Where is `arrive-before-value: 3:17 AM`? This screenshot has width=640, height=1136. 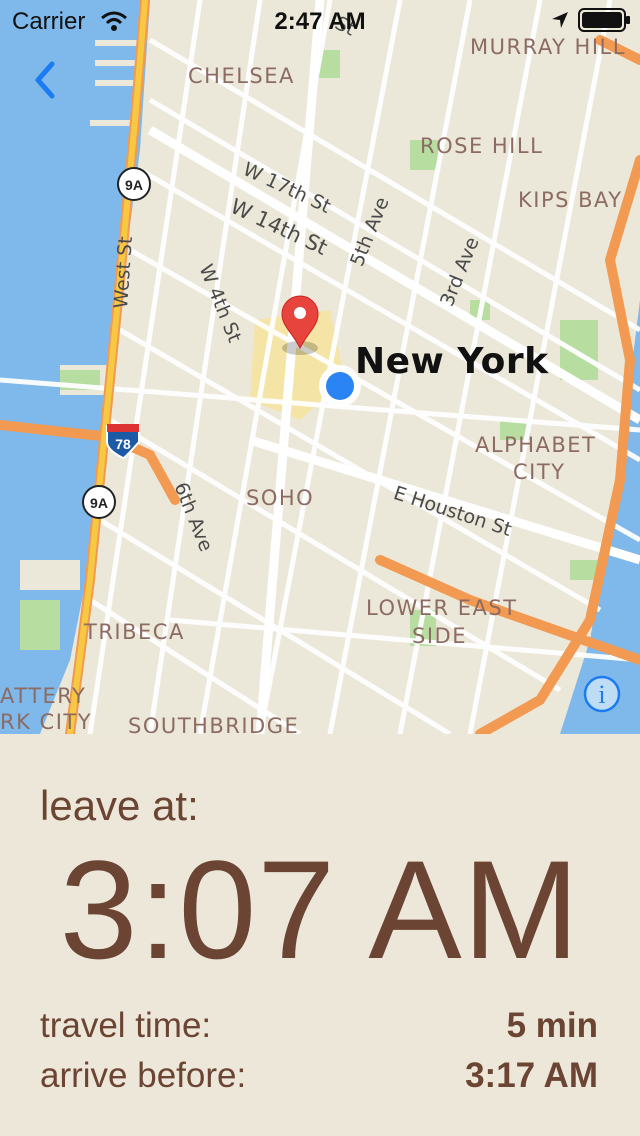 arrive-before-value: 3:17 AM is located at coordinates (531, 1075).